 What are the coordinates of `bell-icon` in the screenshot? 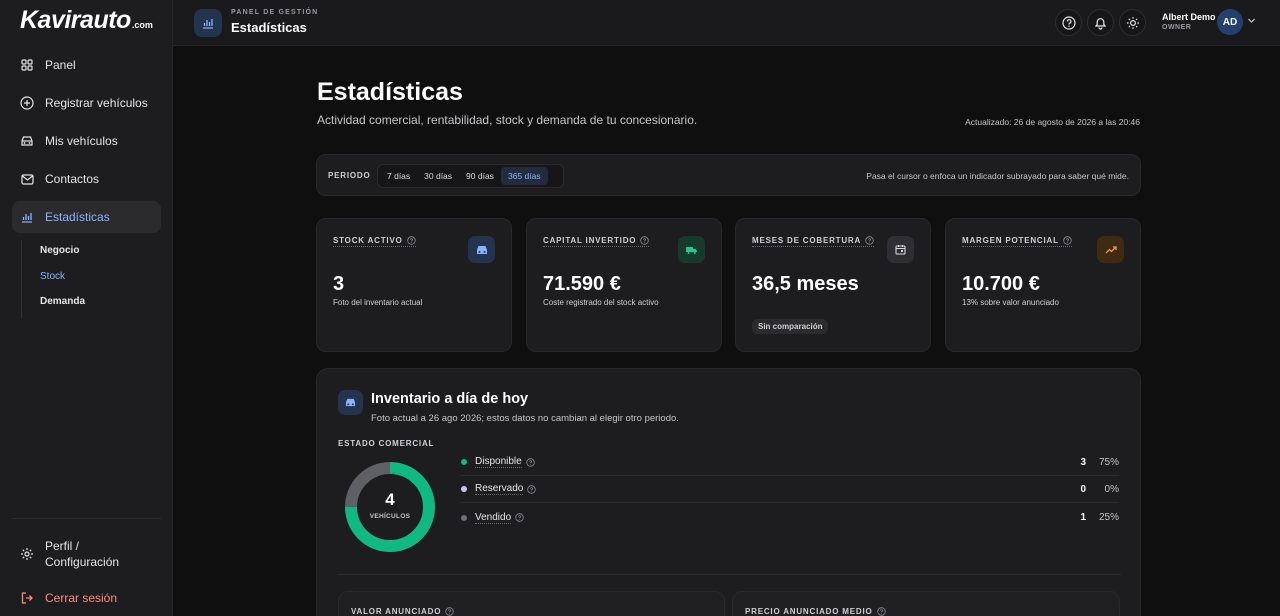 It's located at (1100, 23).